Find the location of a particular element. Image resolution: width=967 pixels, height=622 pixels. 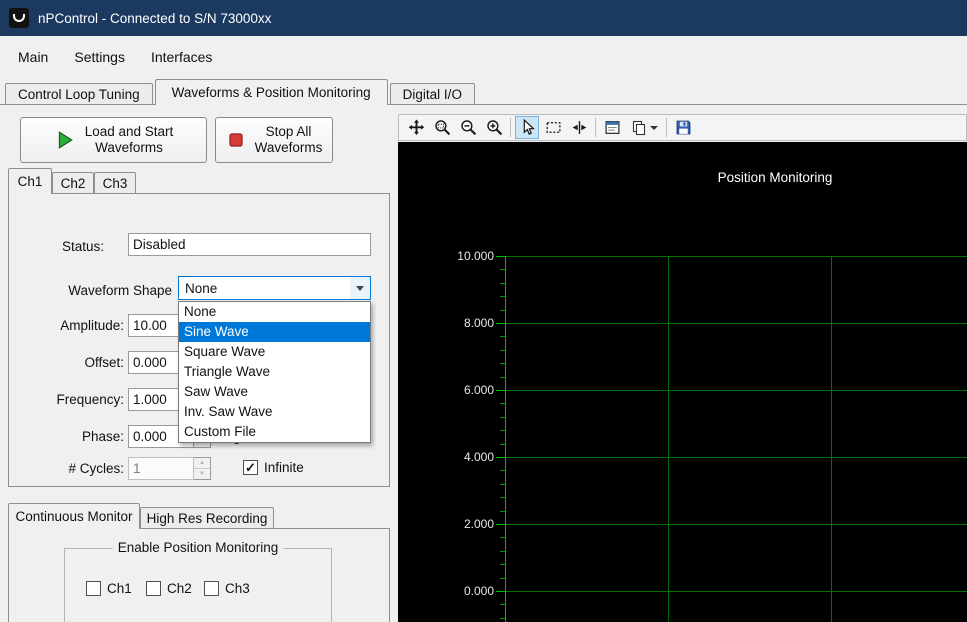

dropdown-option-triangle-wave: Triangle Wave is located at coordinates (274, 372).